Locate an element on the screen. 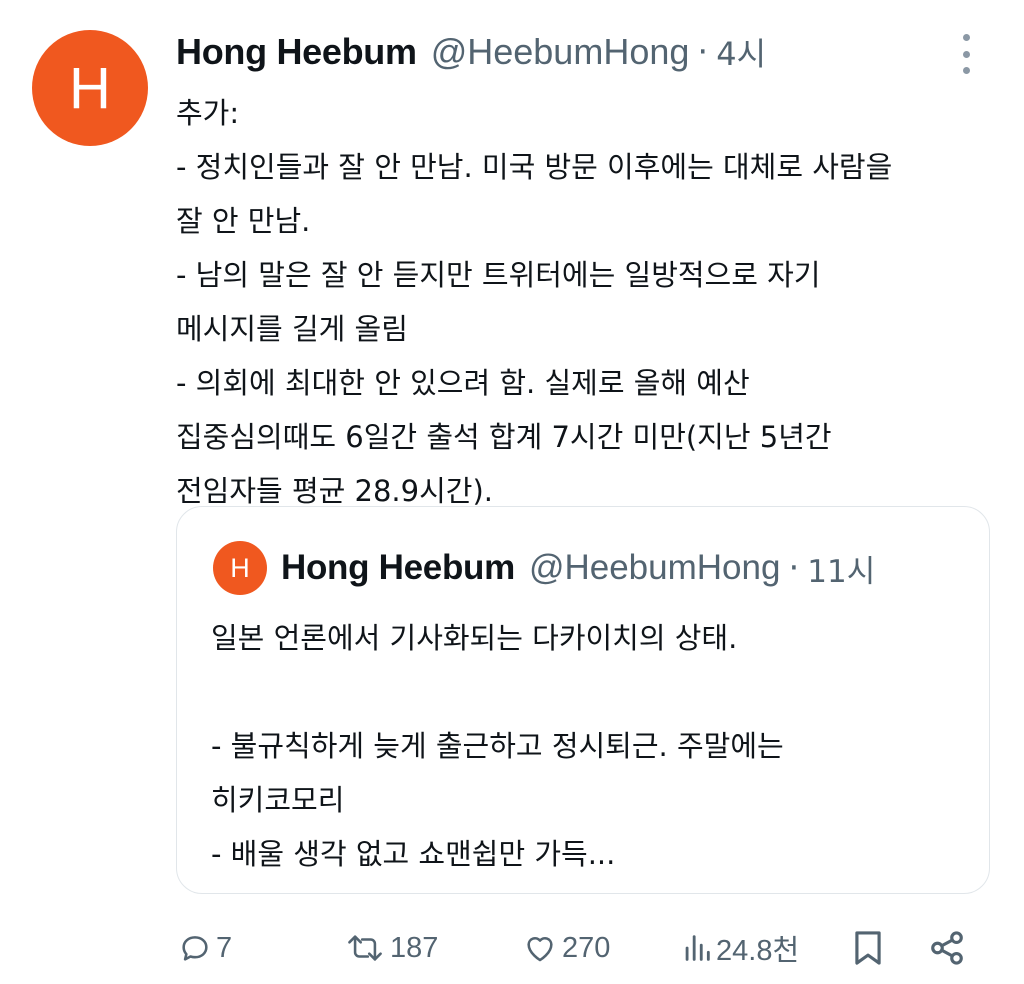 Image resolution: width=1024 pixels, height=984 pixels. share-button is located at coordinates (947, 948).